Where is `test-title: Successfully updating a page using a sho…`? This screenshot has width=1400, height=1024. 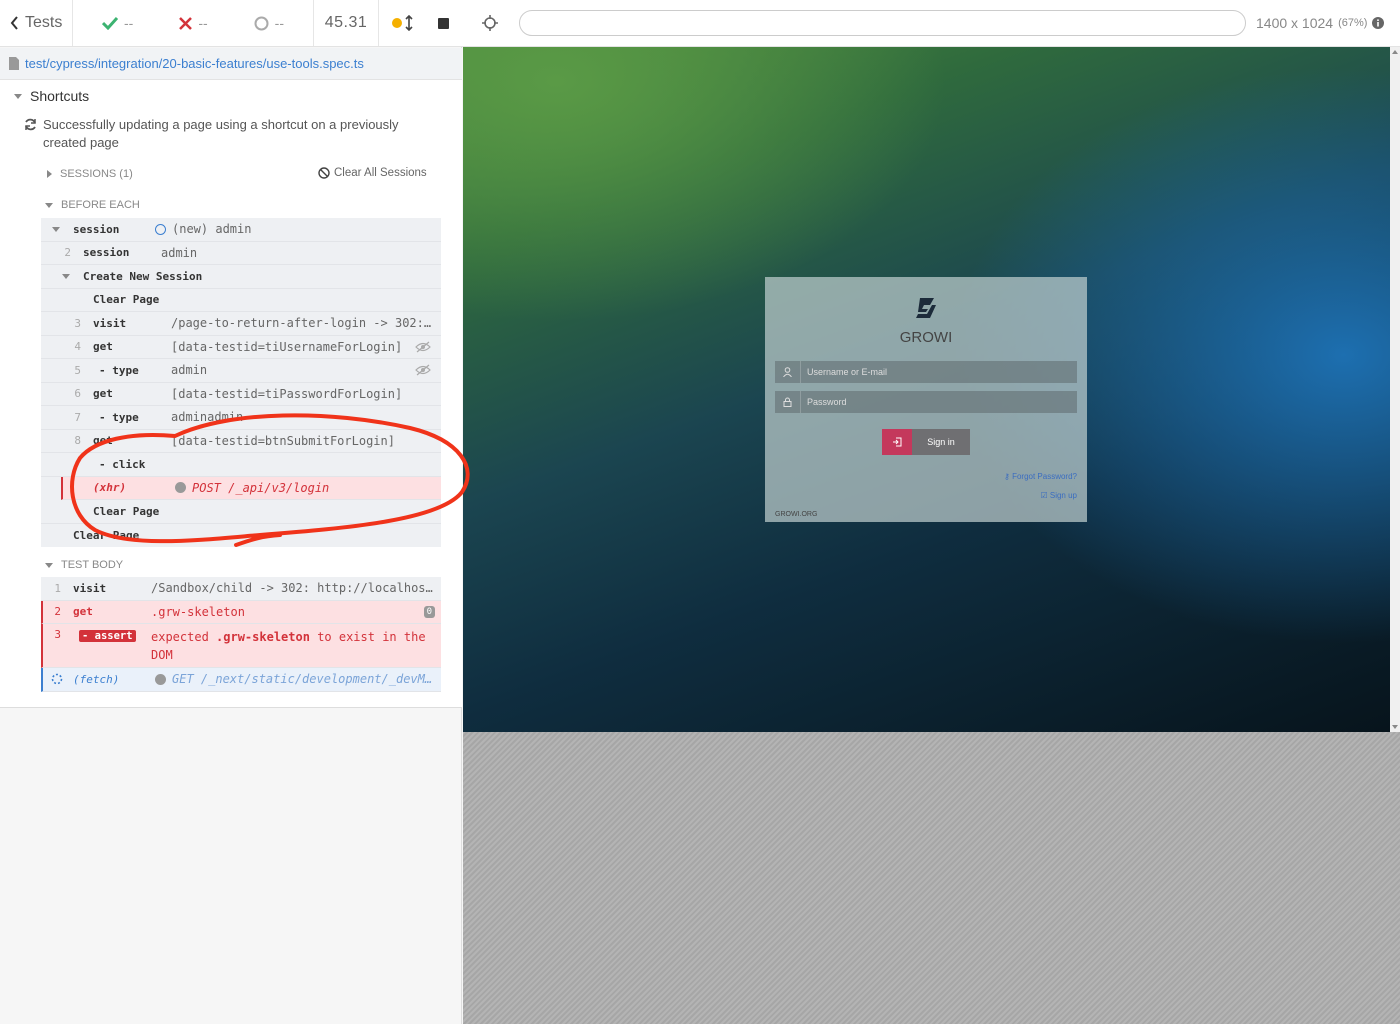 test-title: Successfully updating a page using a sho… is located at coordinates (221, 133).